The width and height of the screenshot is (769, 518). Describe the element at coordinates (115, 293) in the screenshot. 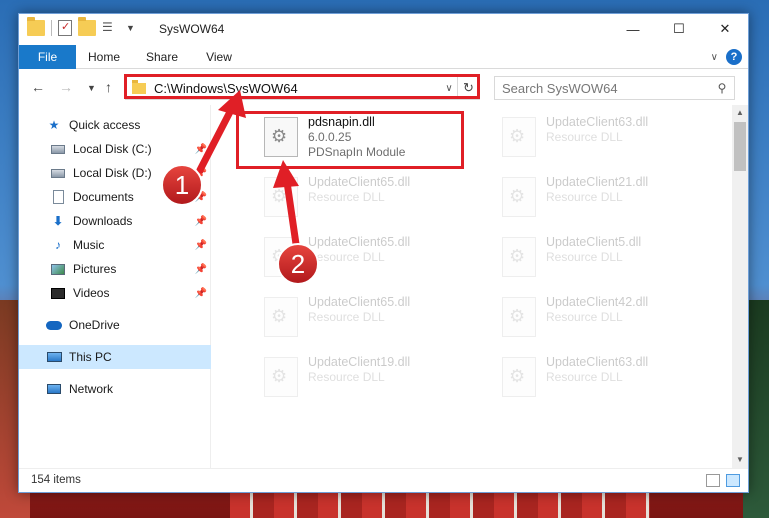

I see `sidebar-item-videos: Videos 📌` at that location.